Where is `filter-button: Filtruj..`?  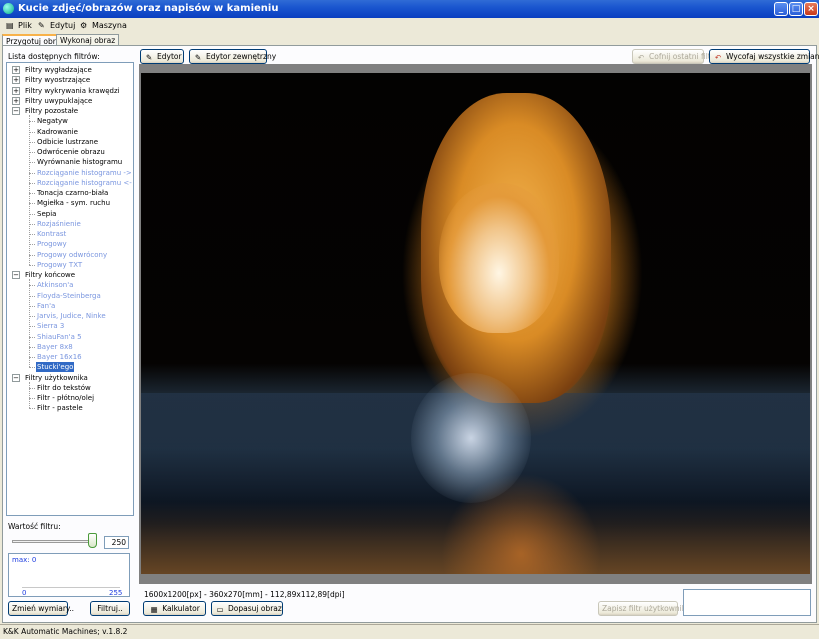
filter-button: Filtruj.. is located at coordinates (110, 608).